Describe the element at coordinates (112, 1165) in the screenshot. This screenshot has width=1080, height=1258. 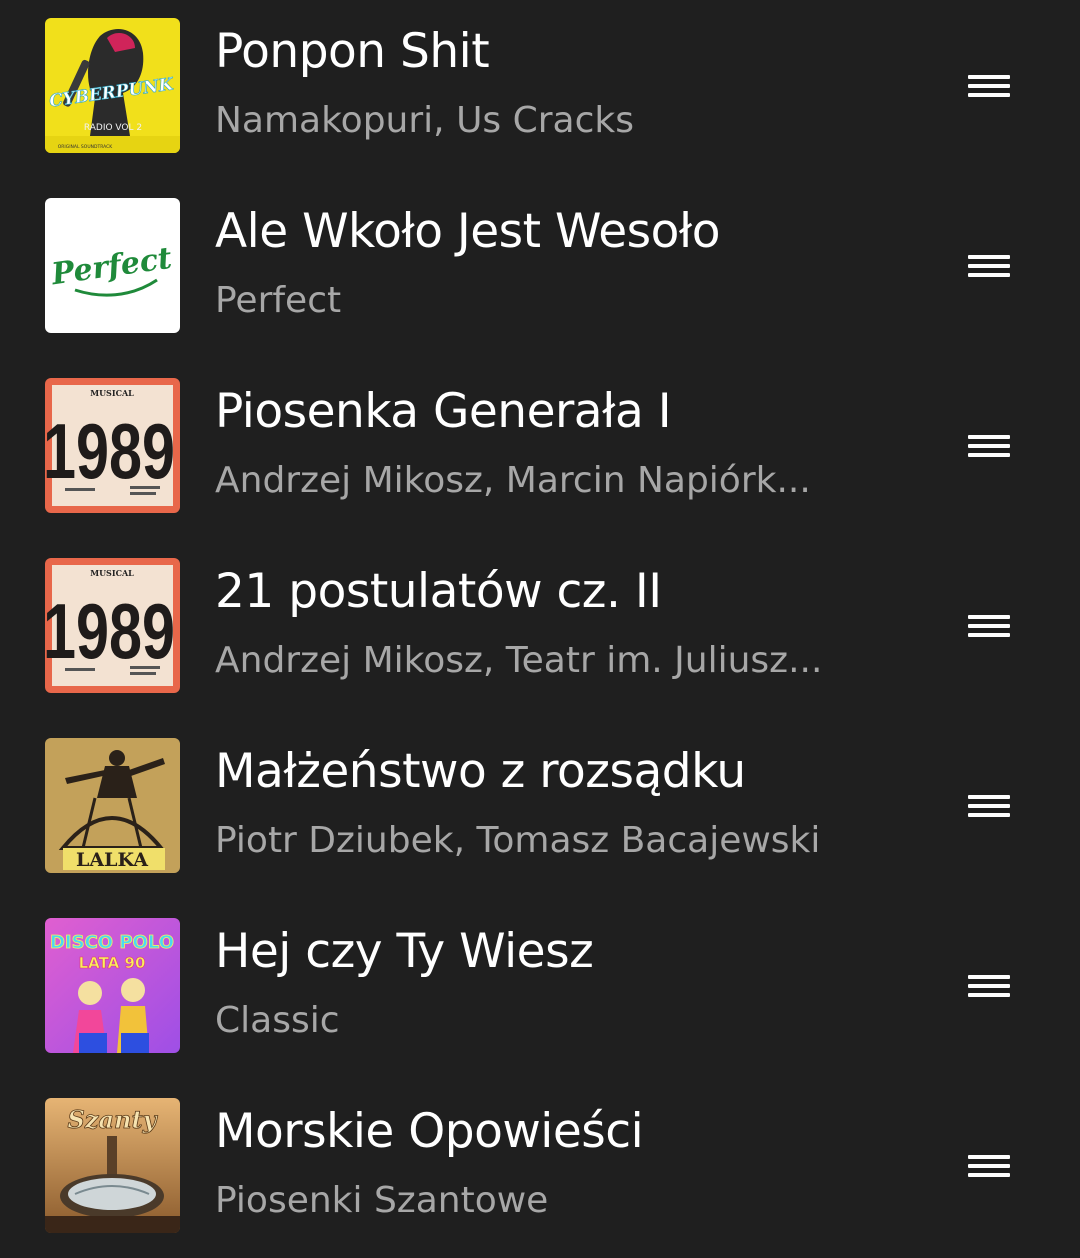
I see `album-art: Szanty` at that location.